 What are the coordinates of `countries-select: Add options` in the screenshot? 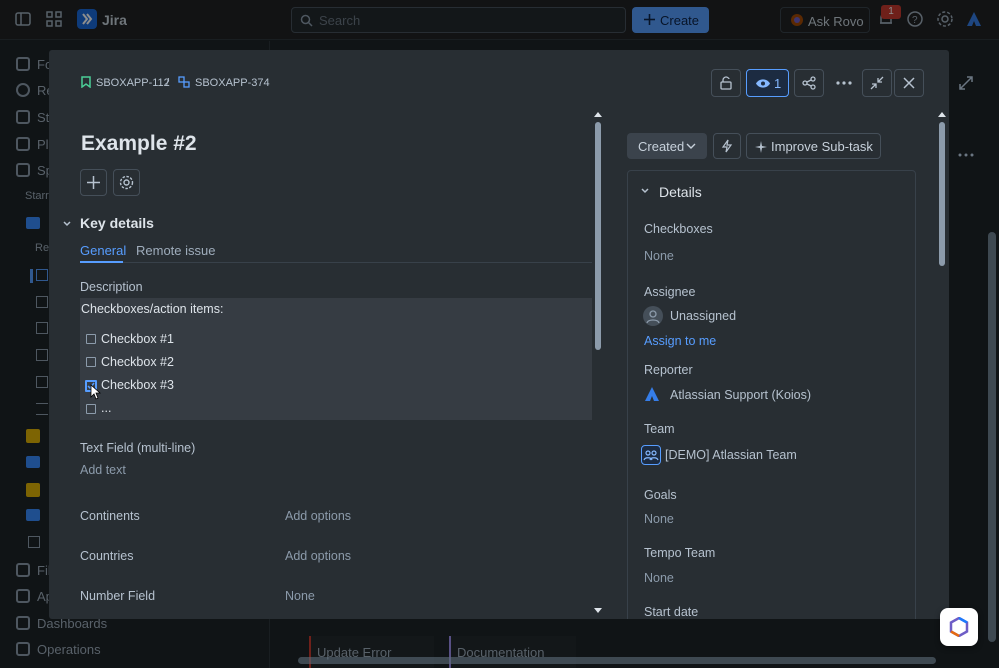 It's located at (318, 556).